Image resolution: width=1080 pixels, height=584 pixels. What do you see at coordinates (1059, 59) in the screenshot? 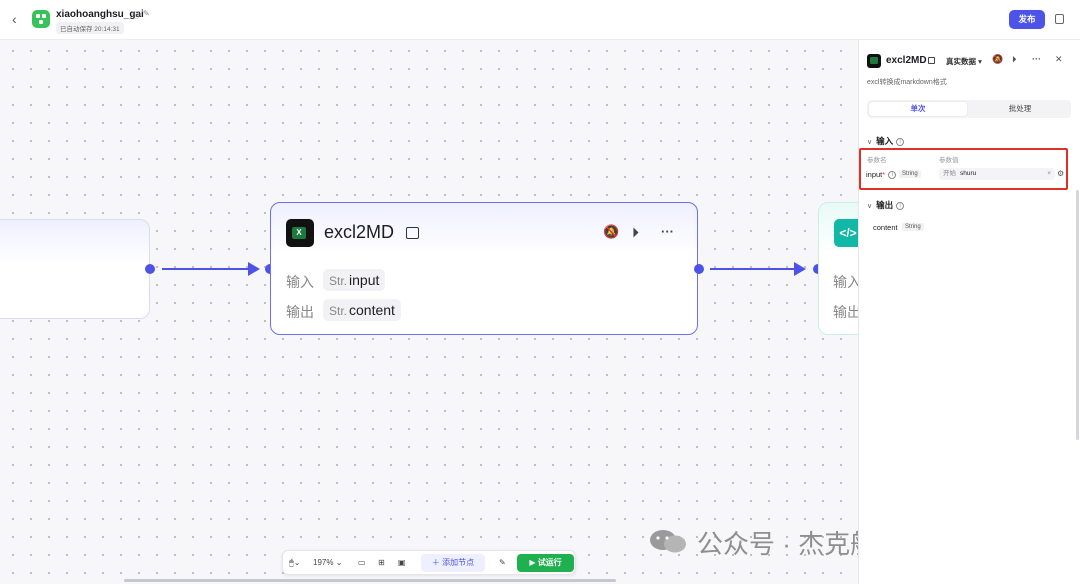
I see `close-icon: ✕` at bounding box center [1059, 59].